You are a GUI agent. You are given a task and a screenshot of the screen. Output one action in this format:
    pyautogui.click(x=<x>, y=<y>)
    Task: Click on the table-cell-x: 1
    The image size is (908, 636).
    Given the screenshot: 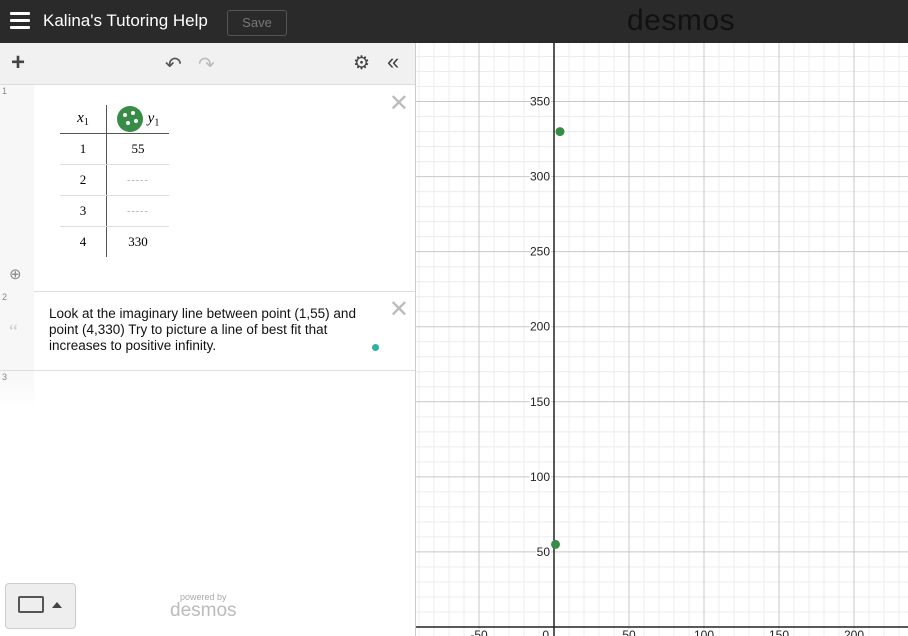 What is the action you would take?
    pyautogui.click(x=83, y=149)
    